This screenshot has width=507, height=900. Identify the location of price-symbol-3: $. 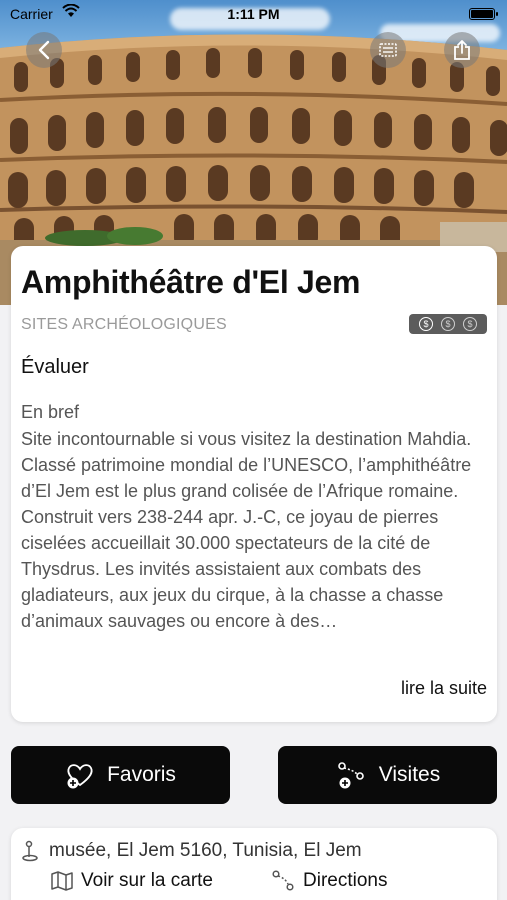
(470, 324).